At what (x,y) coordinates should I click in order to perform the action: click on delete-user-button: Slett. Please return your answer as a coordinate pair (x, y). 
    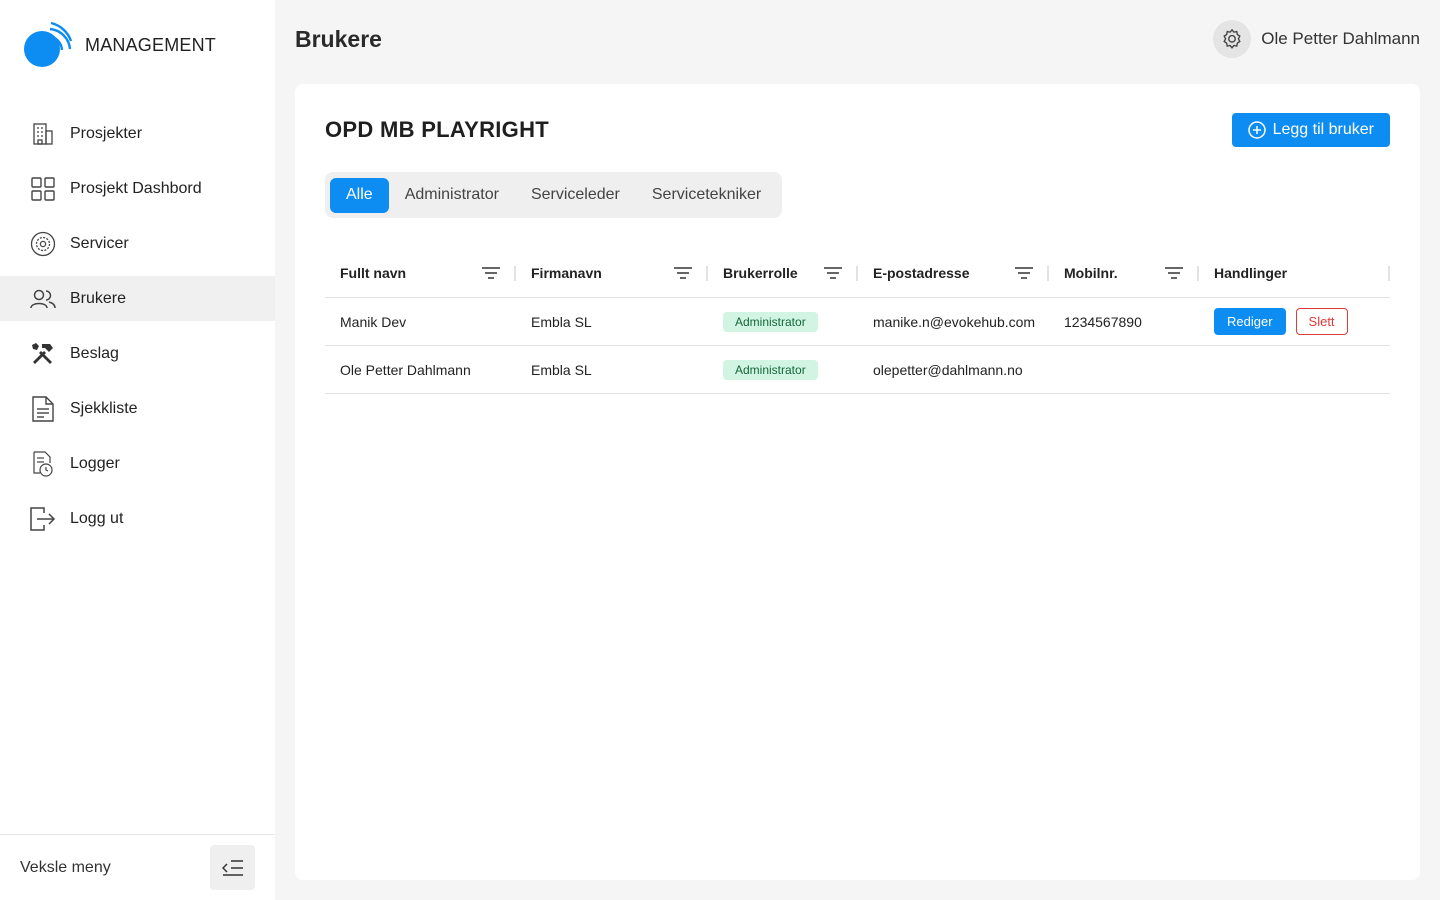
    Looking at the image, I should click on (1321, 321).